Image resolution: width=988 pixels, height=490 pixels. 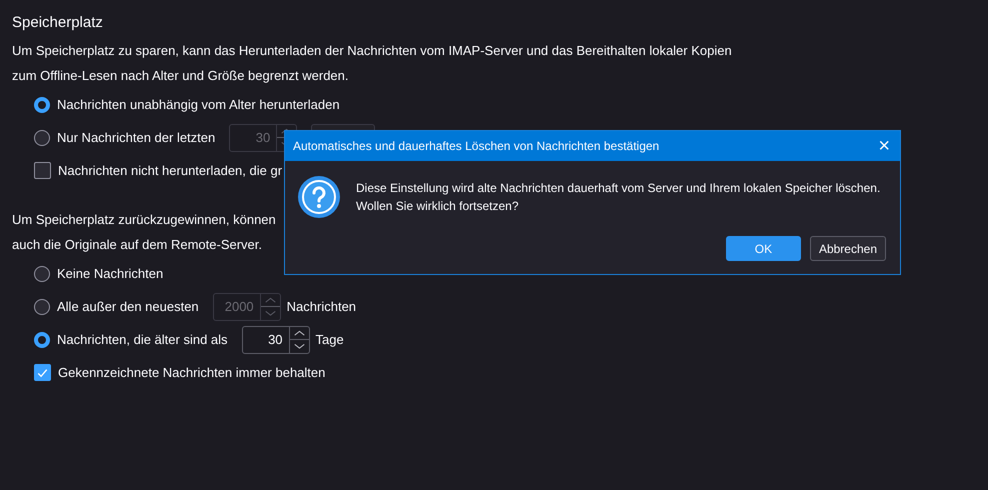 What do you see at coordinates (276, 340) in the screenshot?
I see `number-spinner: 30` at bounding box center [276, 340].